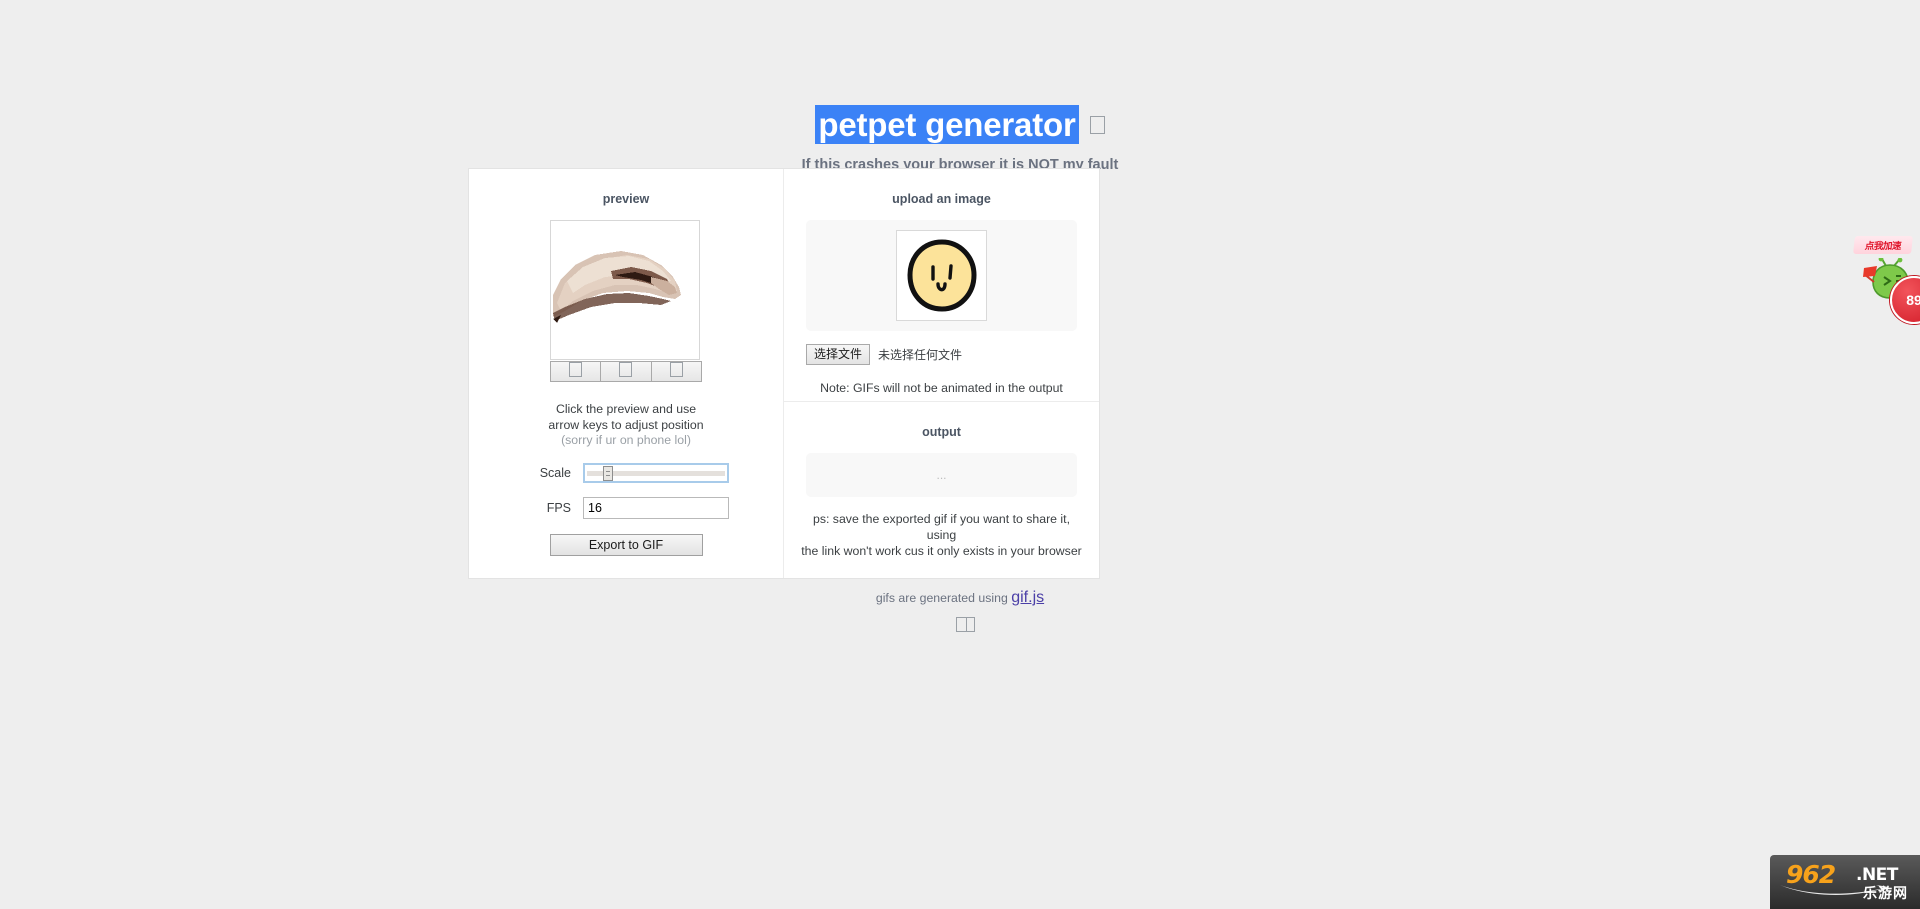 The image size is (1920, 909). Describe the element at coordinates (1845, 882) in the screenshot. I see `site-watermark: 962 .NET 乐游网` at that location.